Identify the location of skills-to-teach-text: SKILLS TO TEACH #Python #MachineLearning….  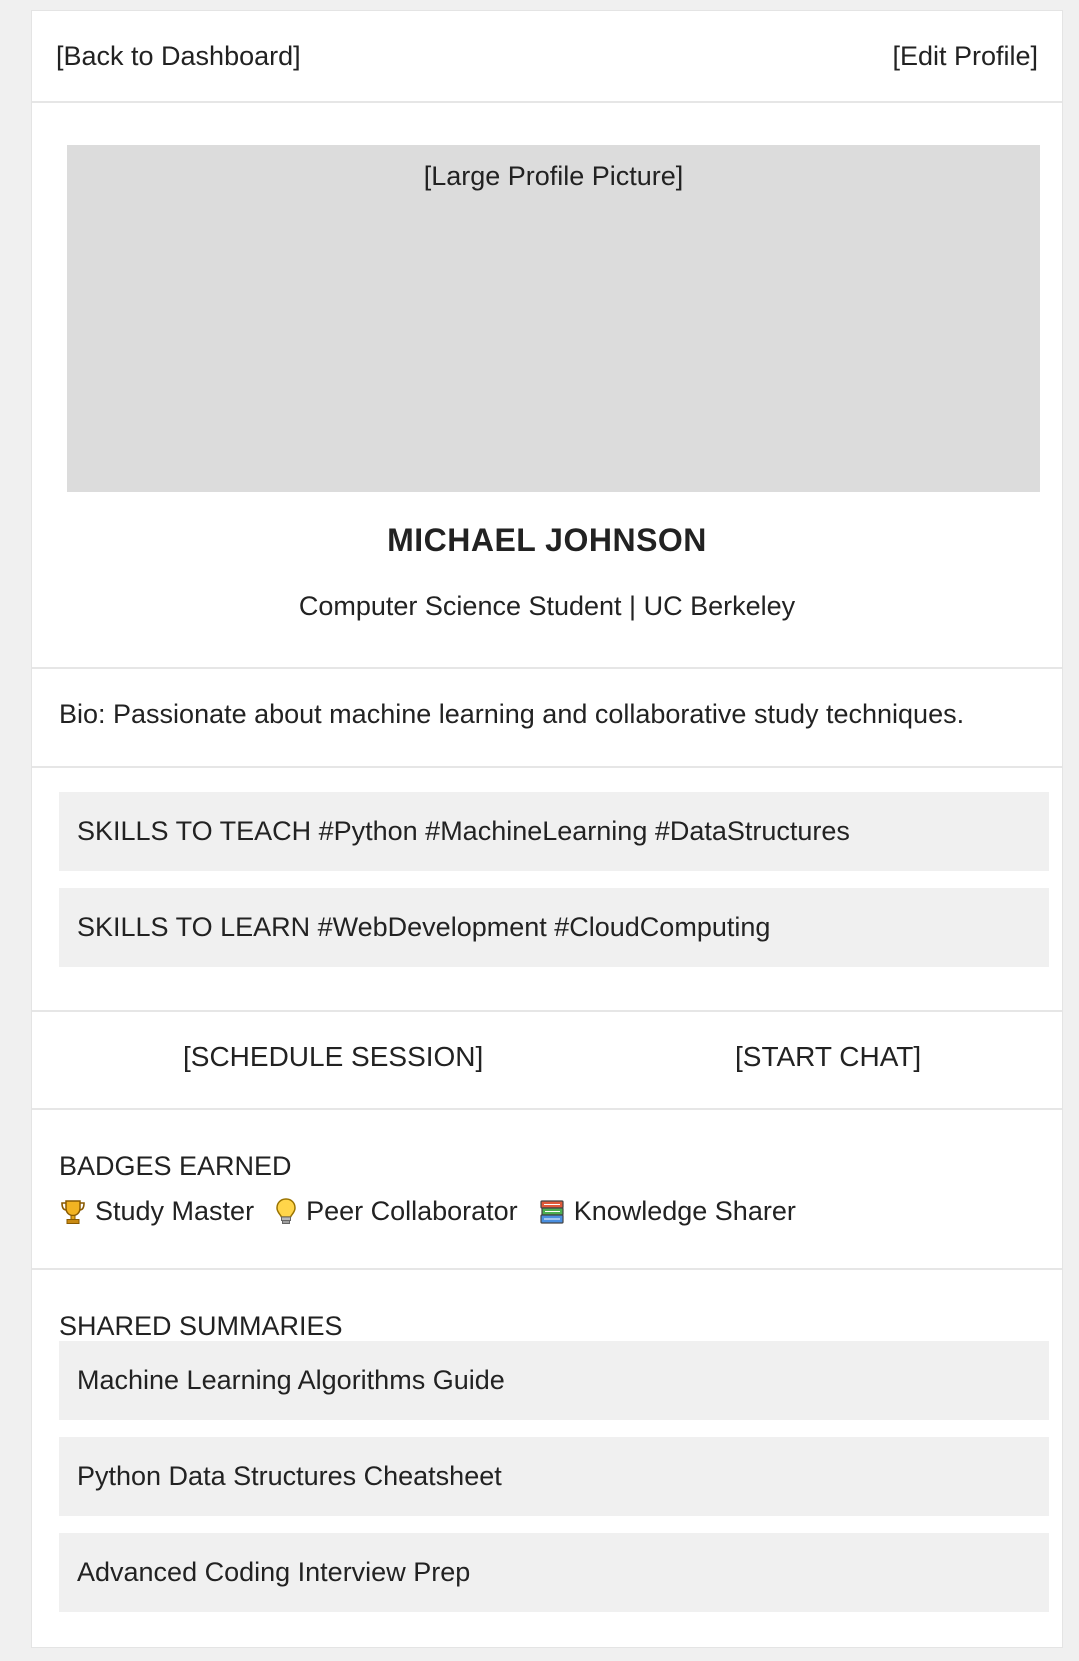
(463, 831).